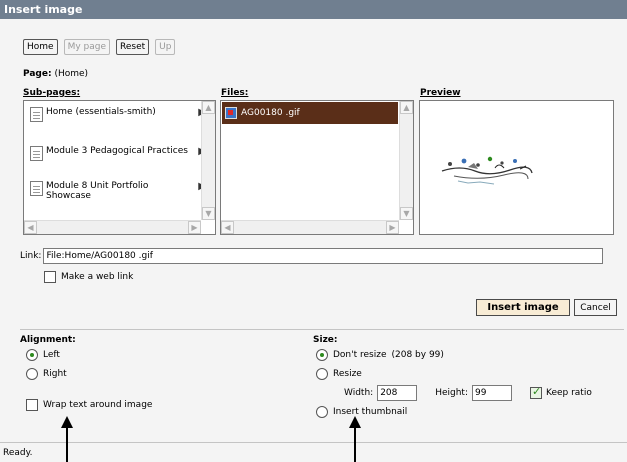 This screenshot has height=462, width=627. I want to click on web-link-label: Make a web link, so click(97, 277).